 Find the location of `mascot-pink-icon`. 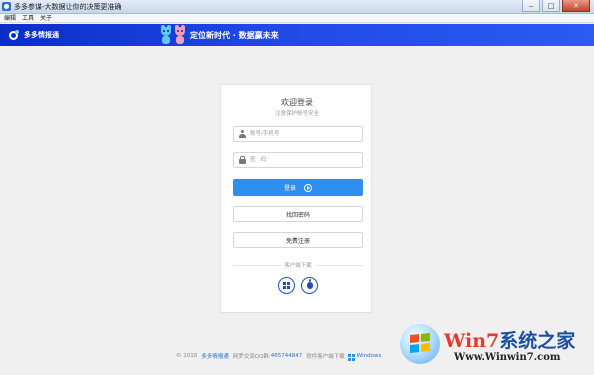

mascot-pink-icon is located at coordinates (180, 35).